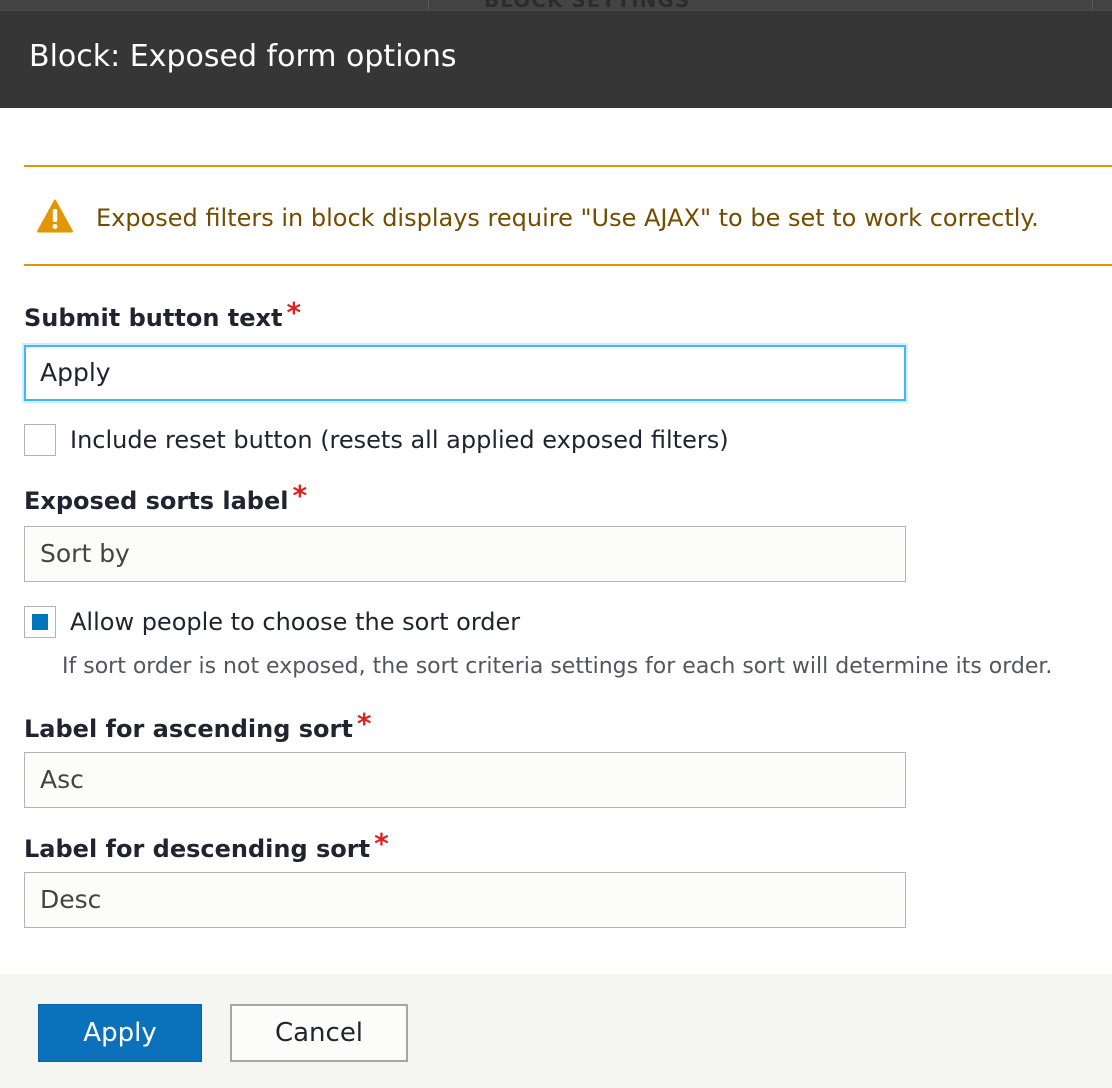 The width and height of the screenshot is (1112, 1088). I want to click on cancel-button: Cancel, so click(319, 1033).